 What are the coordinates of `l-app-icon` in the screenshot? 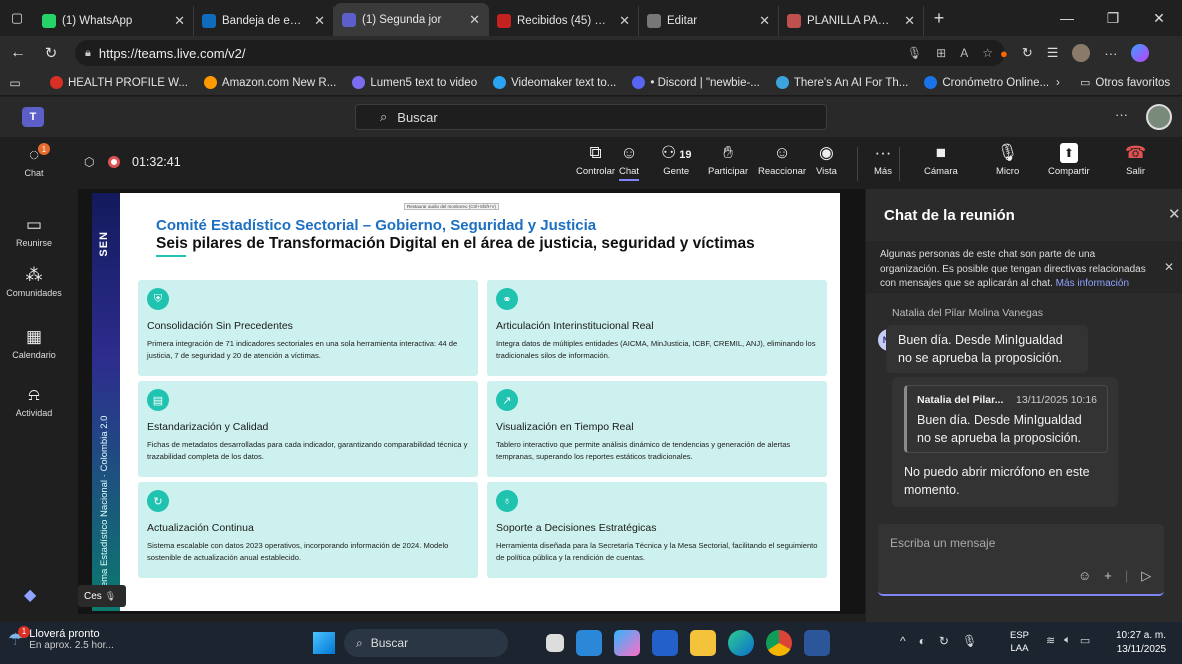 It's located at (665, 643).